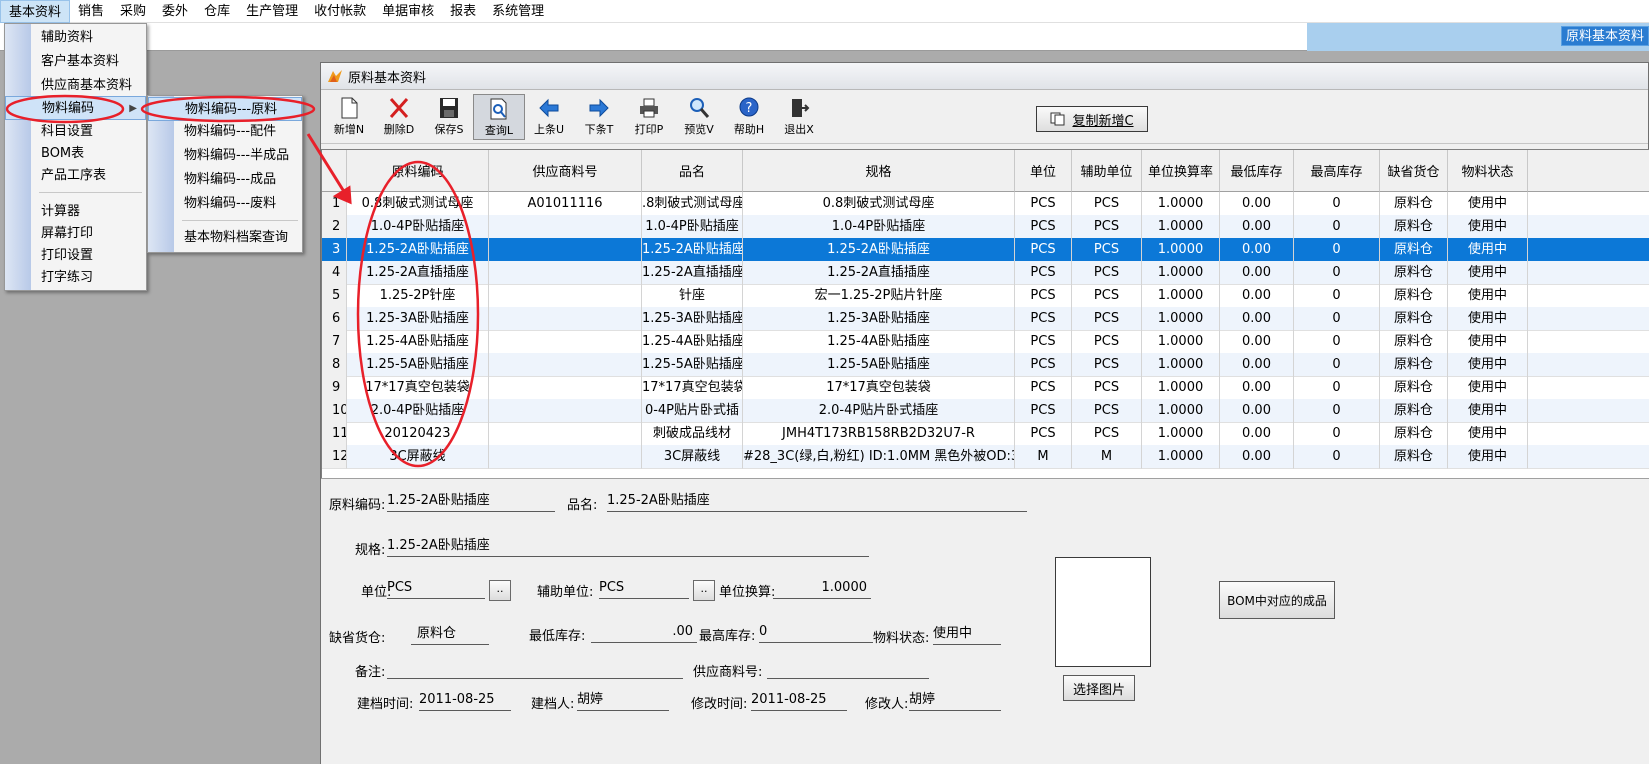 The image size is (1649, 764). What do you see at coordinates (75, 108) in the screenshot?
I see `menu-item-material-code: 物料编码 ▶` at bounding box center [75, 108].